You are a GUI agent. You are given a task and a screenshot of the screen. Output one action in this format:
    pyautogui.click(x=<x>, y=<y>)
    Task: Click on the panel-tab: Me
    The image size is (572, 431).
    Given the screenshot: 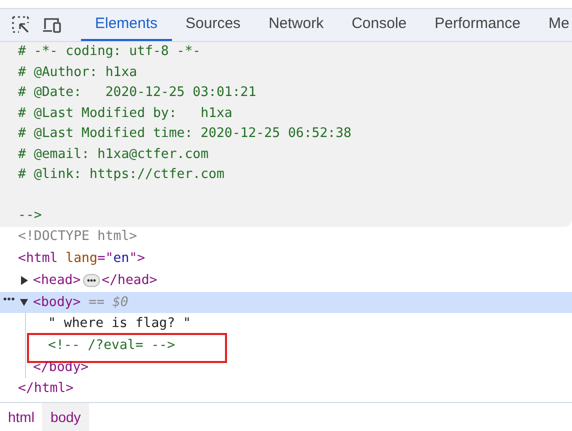 What is the action you would take?
    pyautogui.click(x=553, y=25)
    